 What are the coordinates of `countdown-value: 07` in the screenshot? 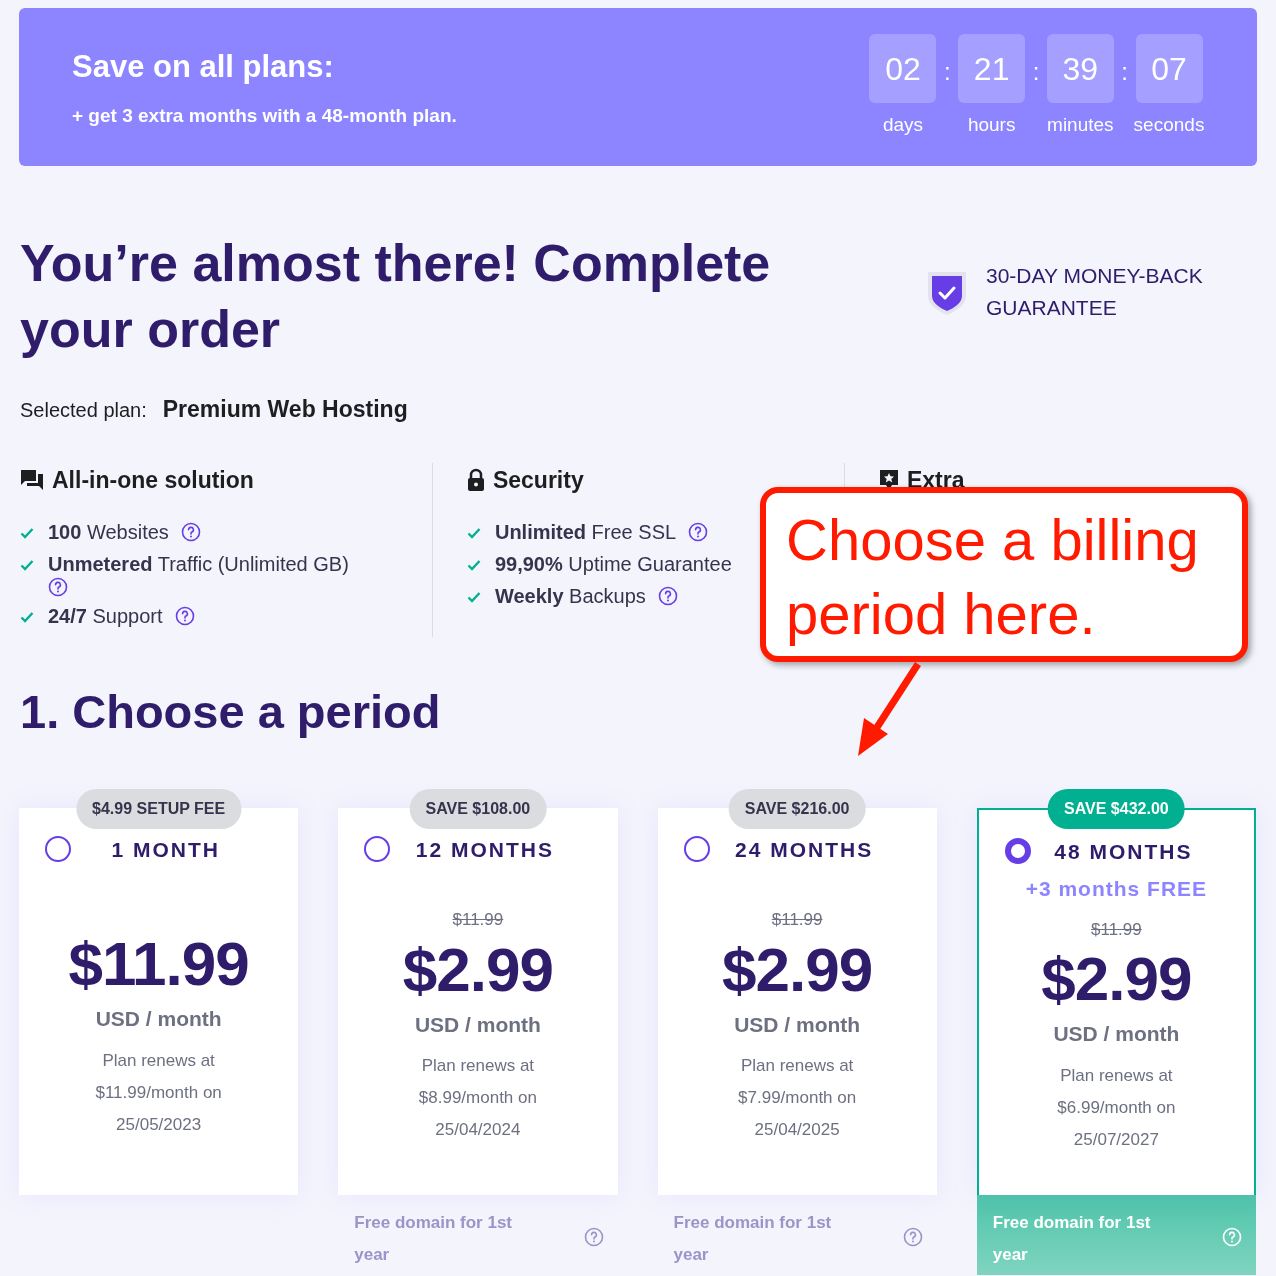 It's located at (1169, 69).